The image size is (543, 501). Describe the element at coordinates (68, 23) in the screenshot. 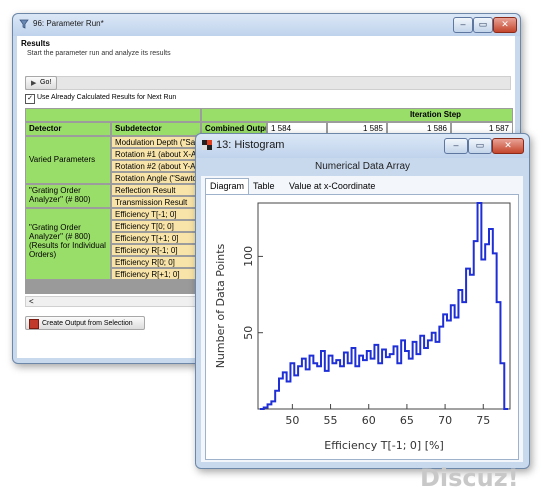

I see `window-title: 96: Parameter Run*` at that location.